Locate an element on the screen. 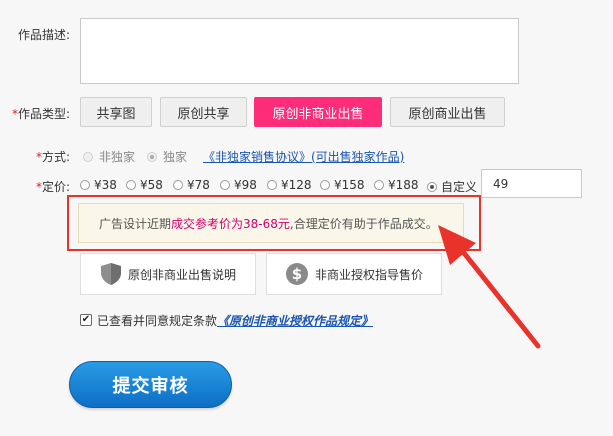  price-option-158: ¥158 is located at coordinates (342, 185).